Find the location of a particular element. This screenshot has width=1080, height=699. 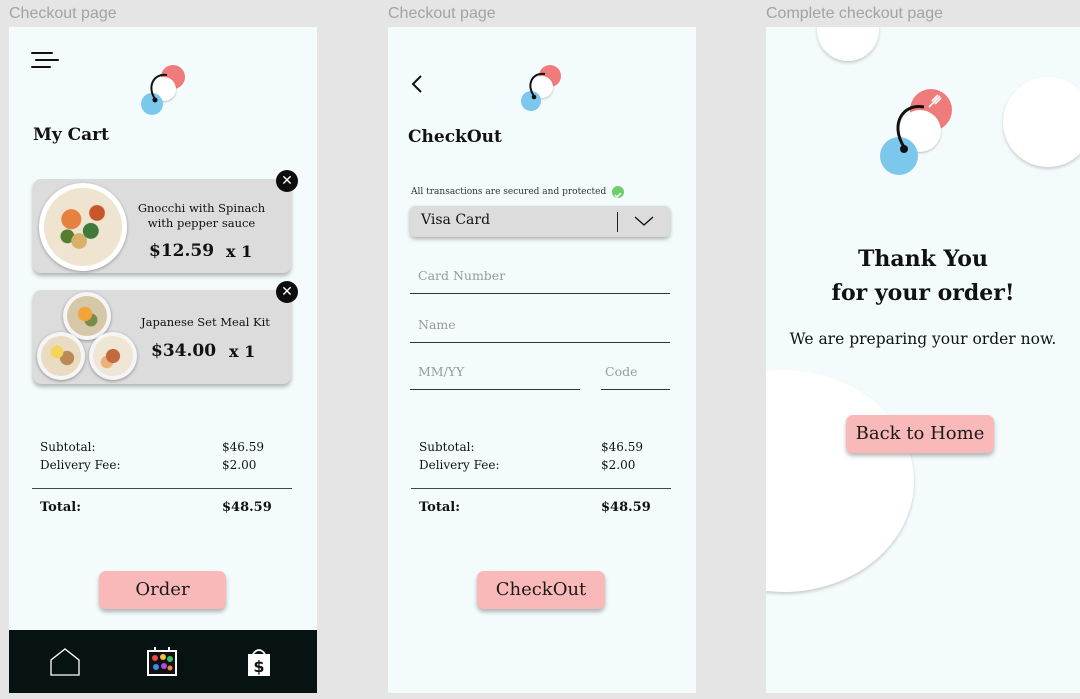

frame-label-complete: Complete checkout page is located at coordinates (854, 13).